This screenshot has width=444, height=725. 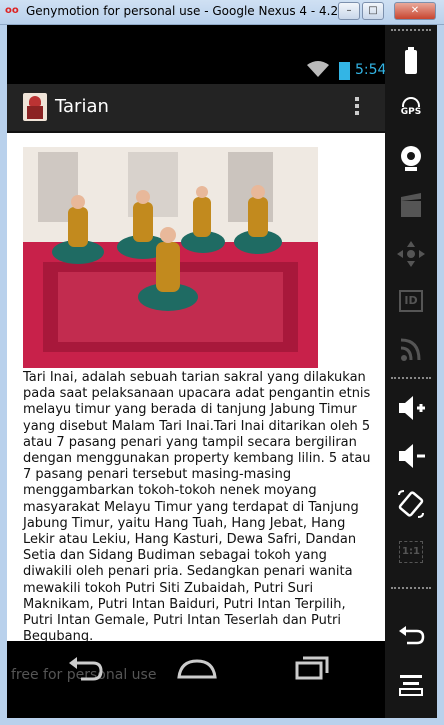 What do you see at coordinates (197, 54) in the screenshot?
I see `status-bar: 5:54` at bounding box center [197, 54].